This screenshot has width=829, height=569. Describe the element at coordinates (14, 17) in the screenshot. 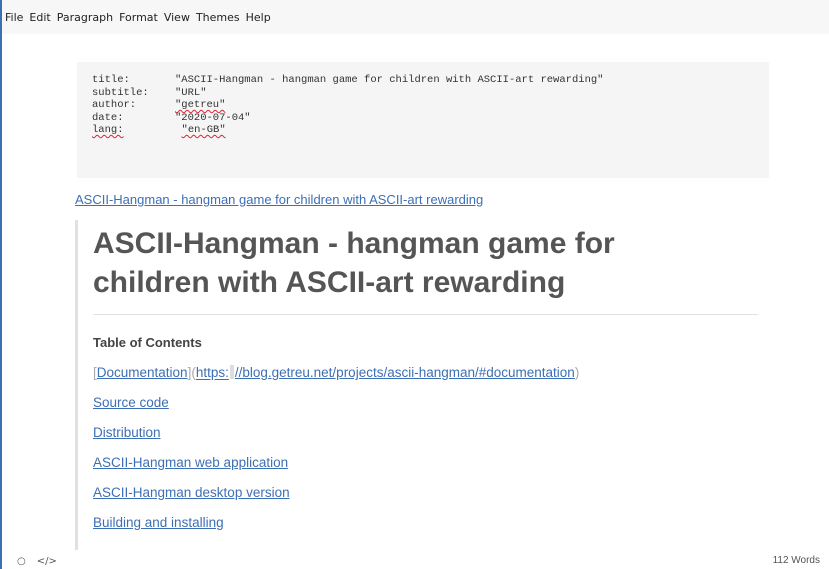

I see `menu-file: File` at that location.